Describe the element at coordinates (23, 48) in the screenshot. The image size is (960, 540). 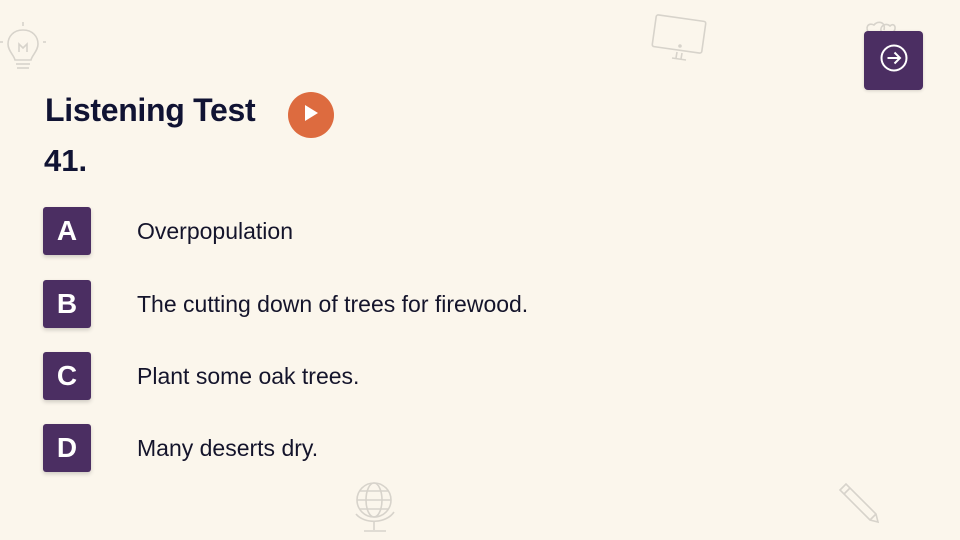
I see `lightbulb-icon` at that location.